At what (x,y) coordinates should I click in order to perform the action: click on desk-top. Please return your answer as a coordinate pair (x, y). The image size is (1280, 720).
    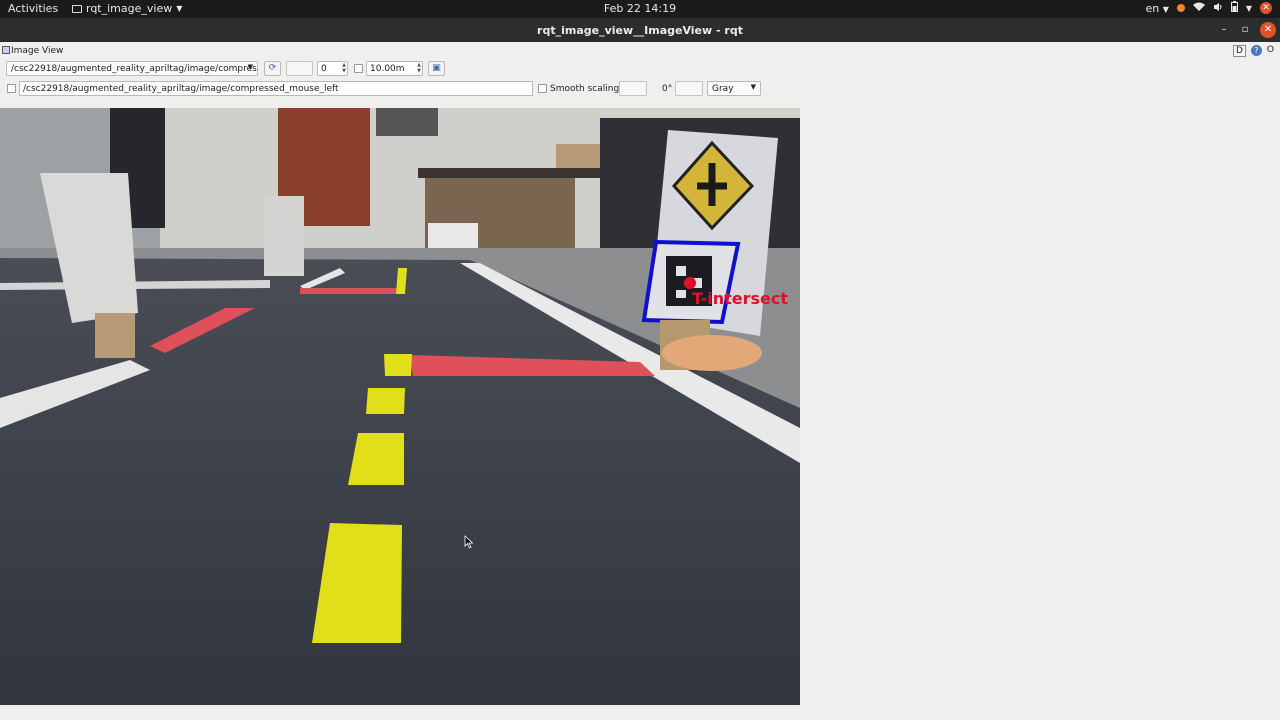
    Looking at the image, I should click on (513, 173).